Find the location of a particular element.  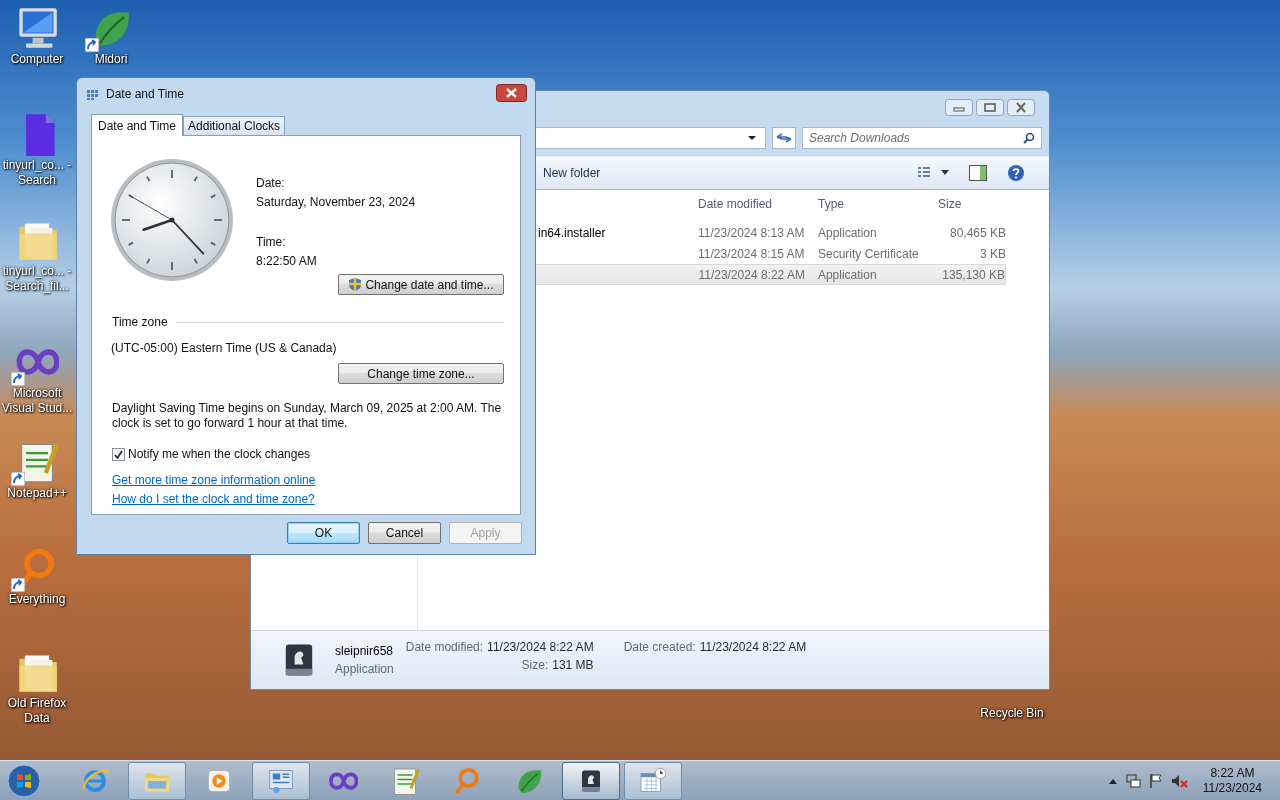

preview-pane-icon is located at coordinates (978, 173).